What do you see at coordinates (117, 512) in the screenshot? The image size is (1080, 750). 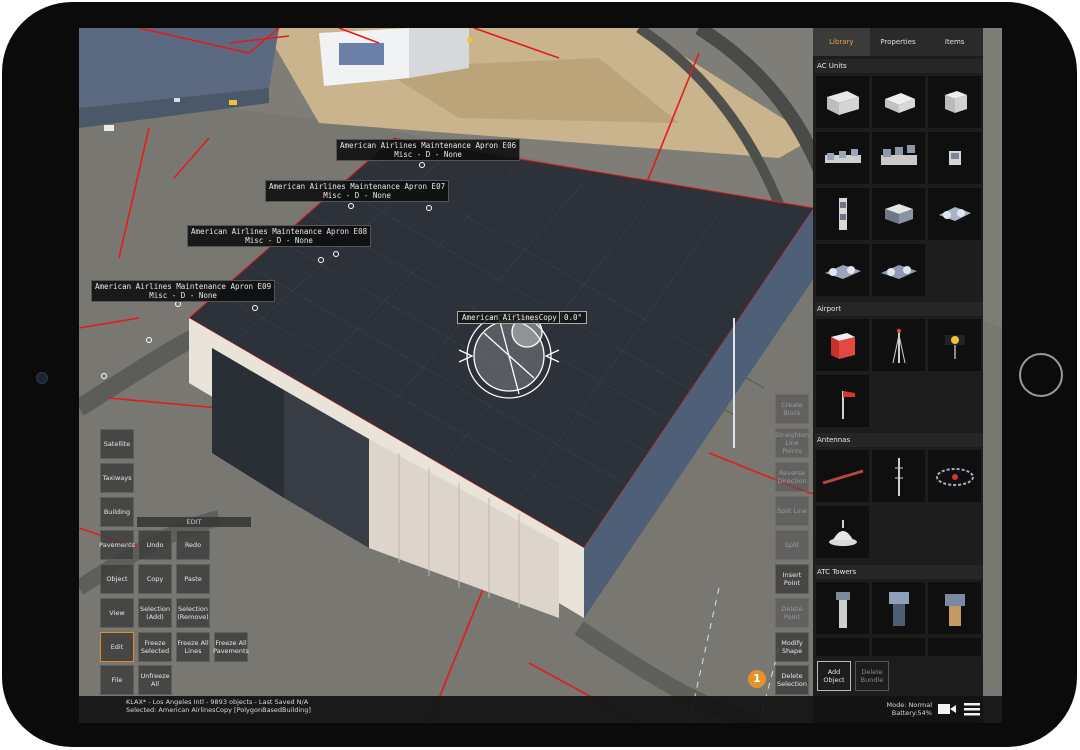 I see `building-button: Building` at bounding box center [117, 512].